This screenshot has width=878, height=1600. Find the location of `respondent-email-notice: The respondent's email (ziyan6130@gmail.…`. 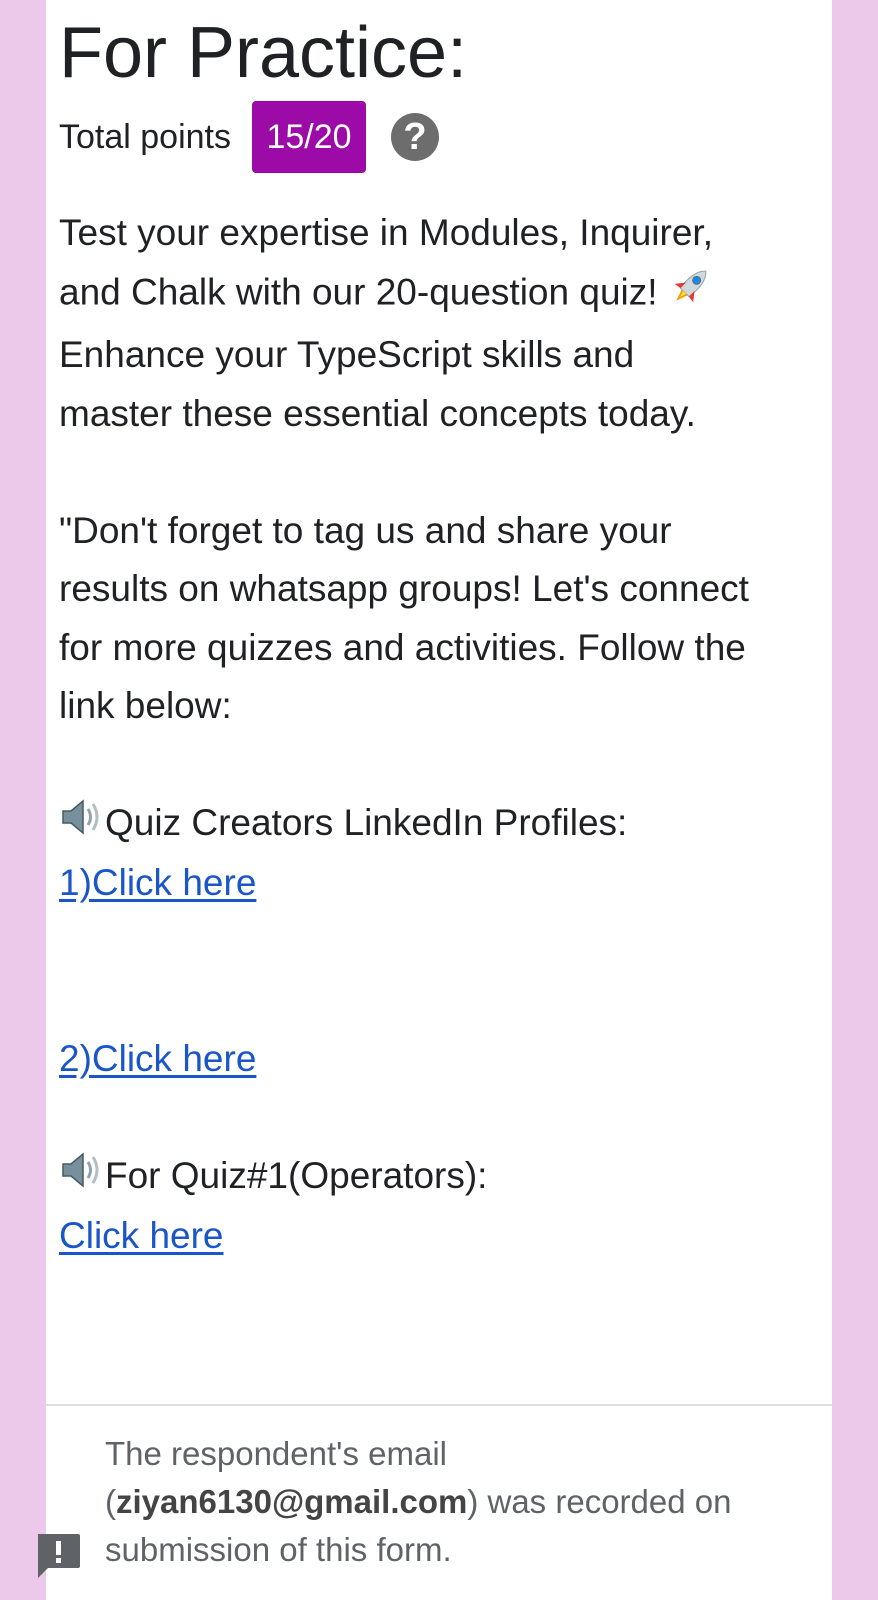

respondent-email-notice: The respondent's email (ziyan6130@gmail.… is located at coordinates (455, 1502).